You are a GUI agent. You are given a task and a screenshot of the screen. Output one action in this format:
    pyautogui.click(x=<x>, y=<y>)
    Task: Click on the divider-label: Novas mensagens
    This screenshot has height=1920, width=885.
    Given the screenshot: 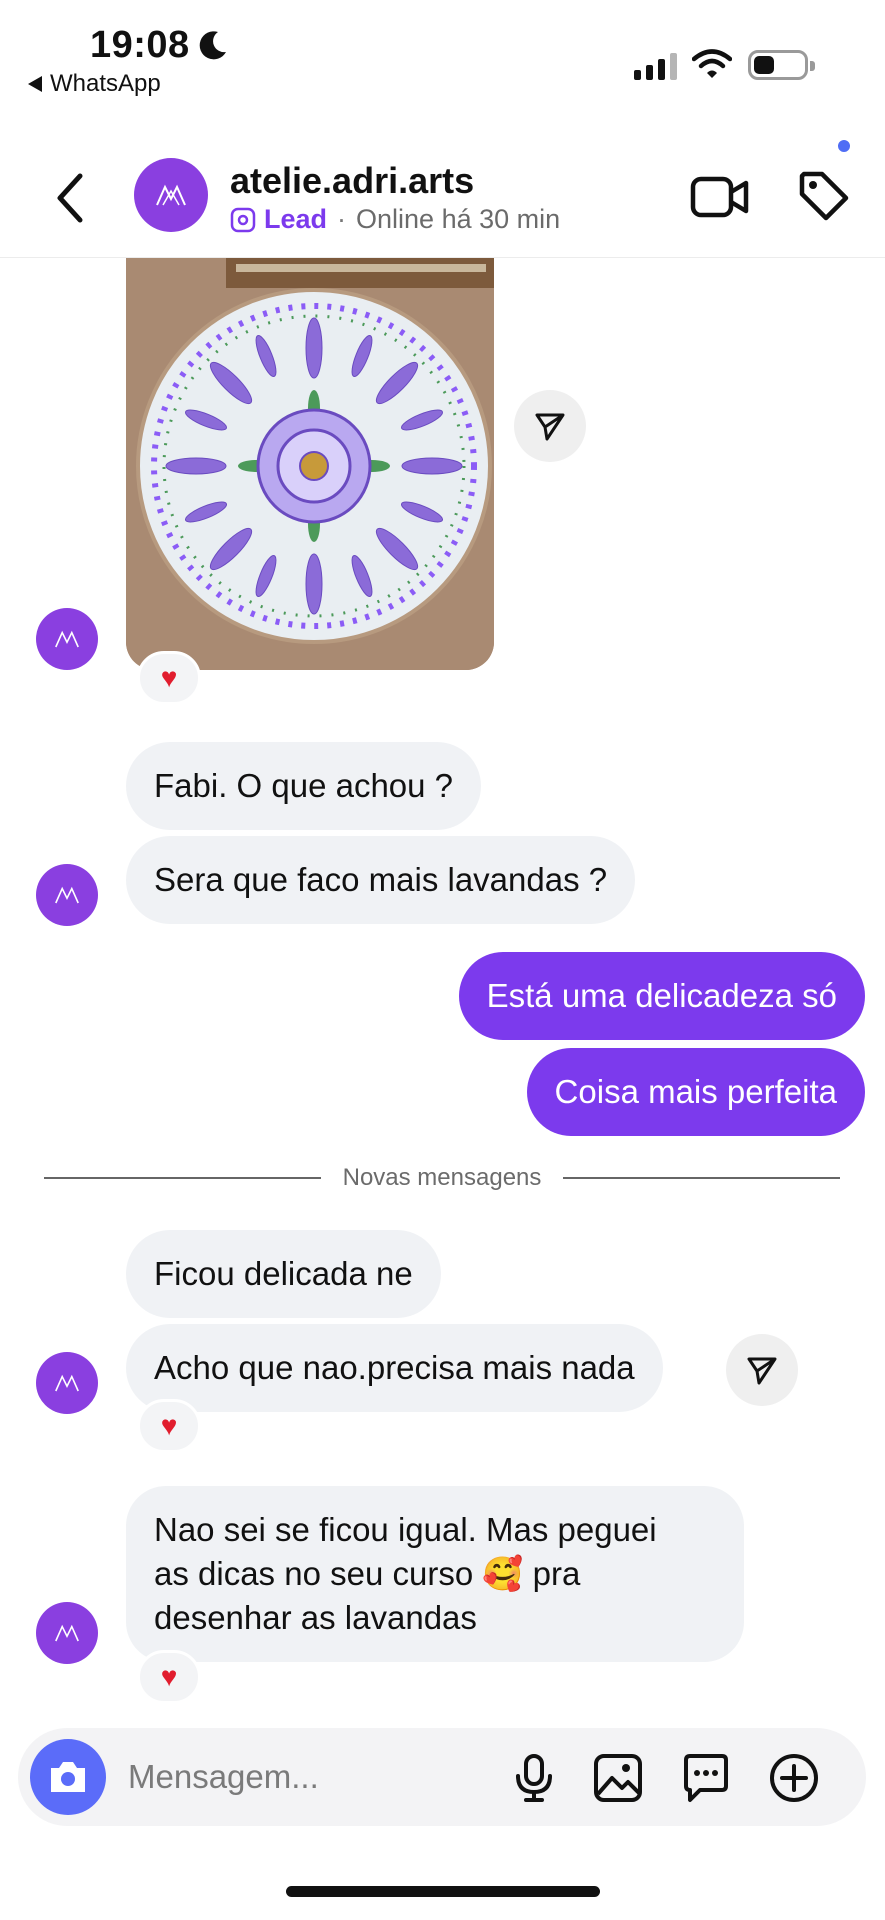 What is the action you would take?
    pyautogui.click(x=442, y=1177)
    